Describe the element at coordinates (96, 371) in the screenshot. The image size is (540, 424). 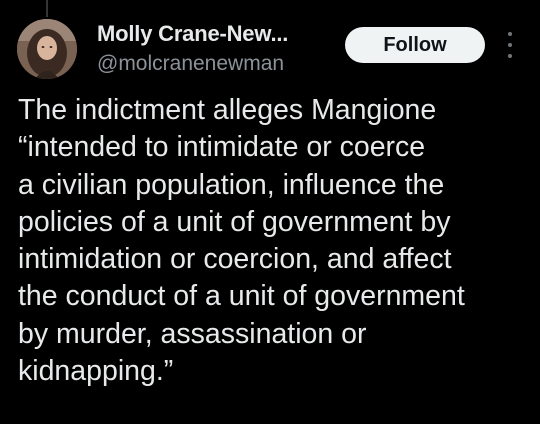
I see `tweet-text-line: kidnapping.”` at that location.